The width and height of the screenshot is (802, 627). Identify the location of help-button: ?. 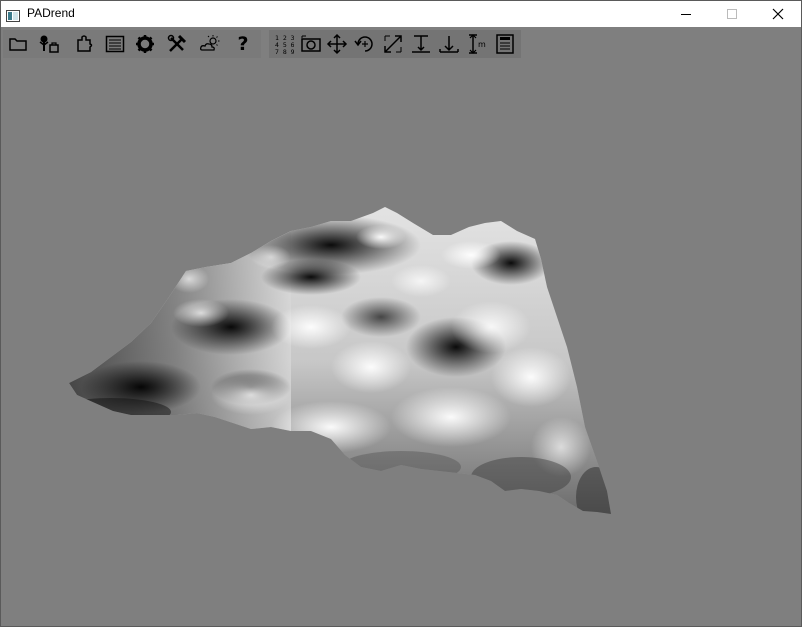
(243, 44).